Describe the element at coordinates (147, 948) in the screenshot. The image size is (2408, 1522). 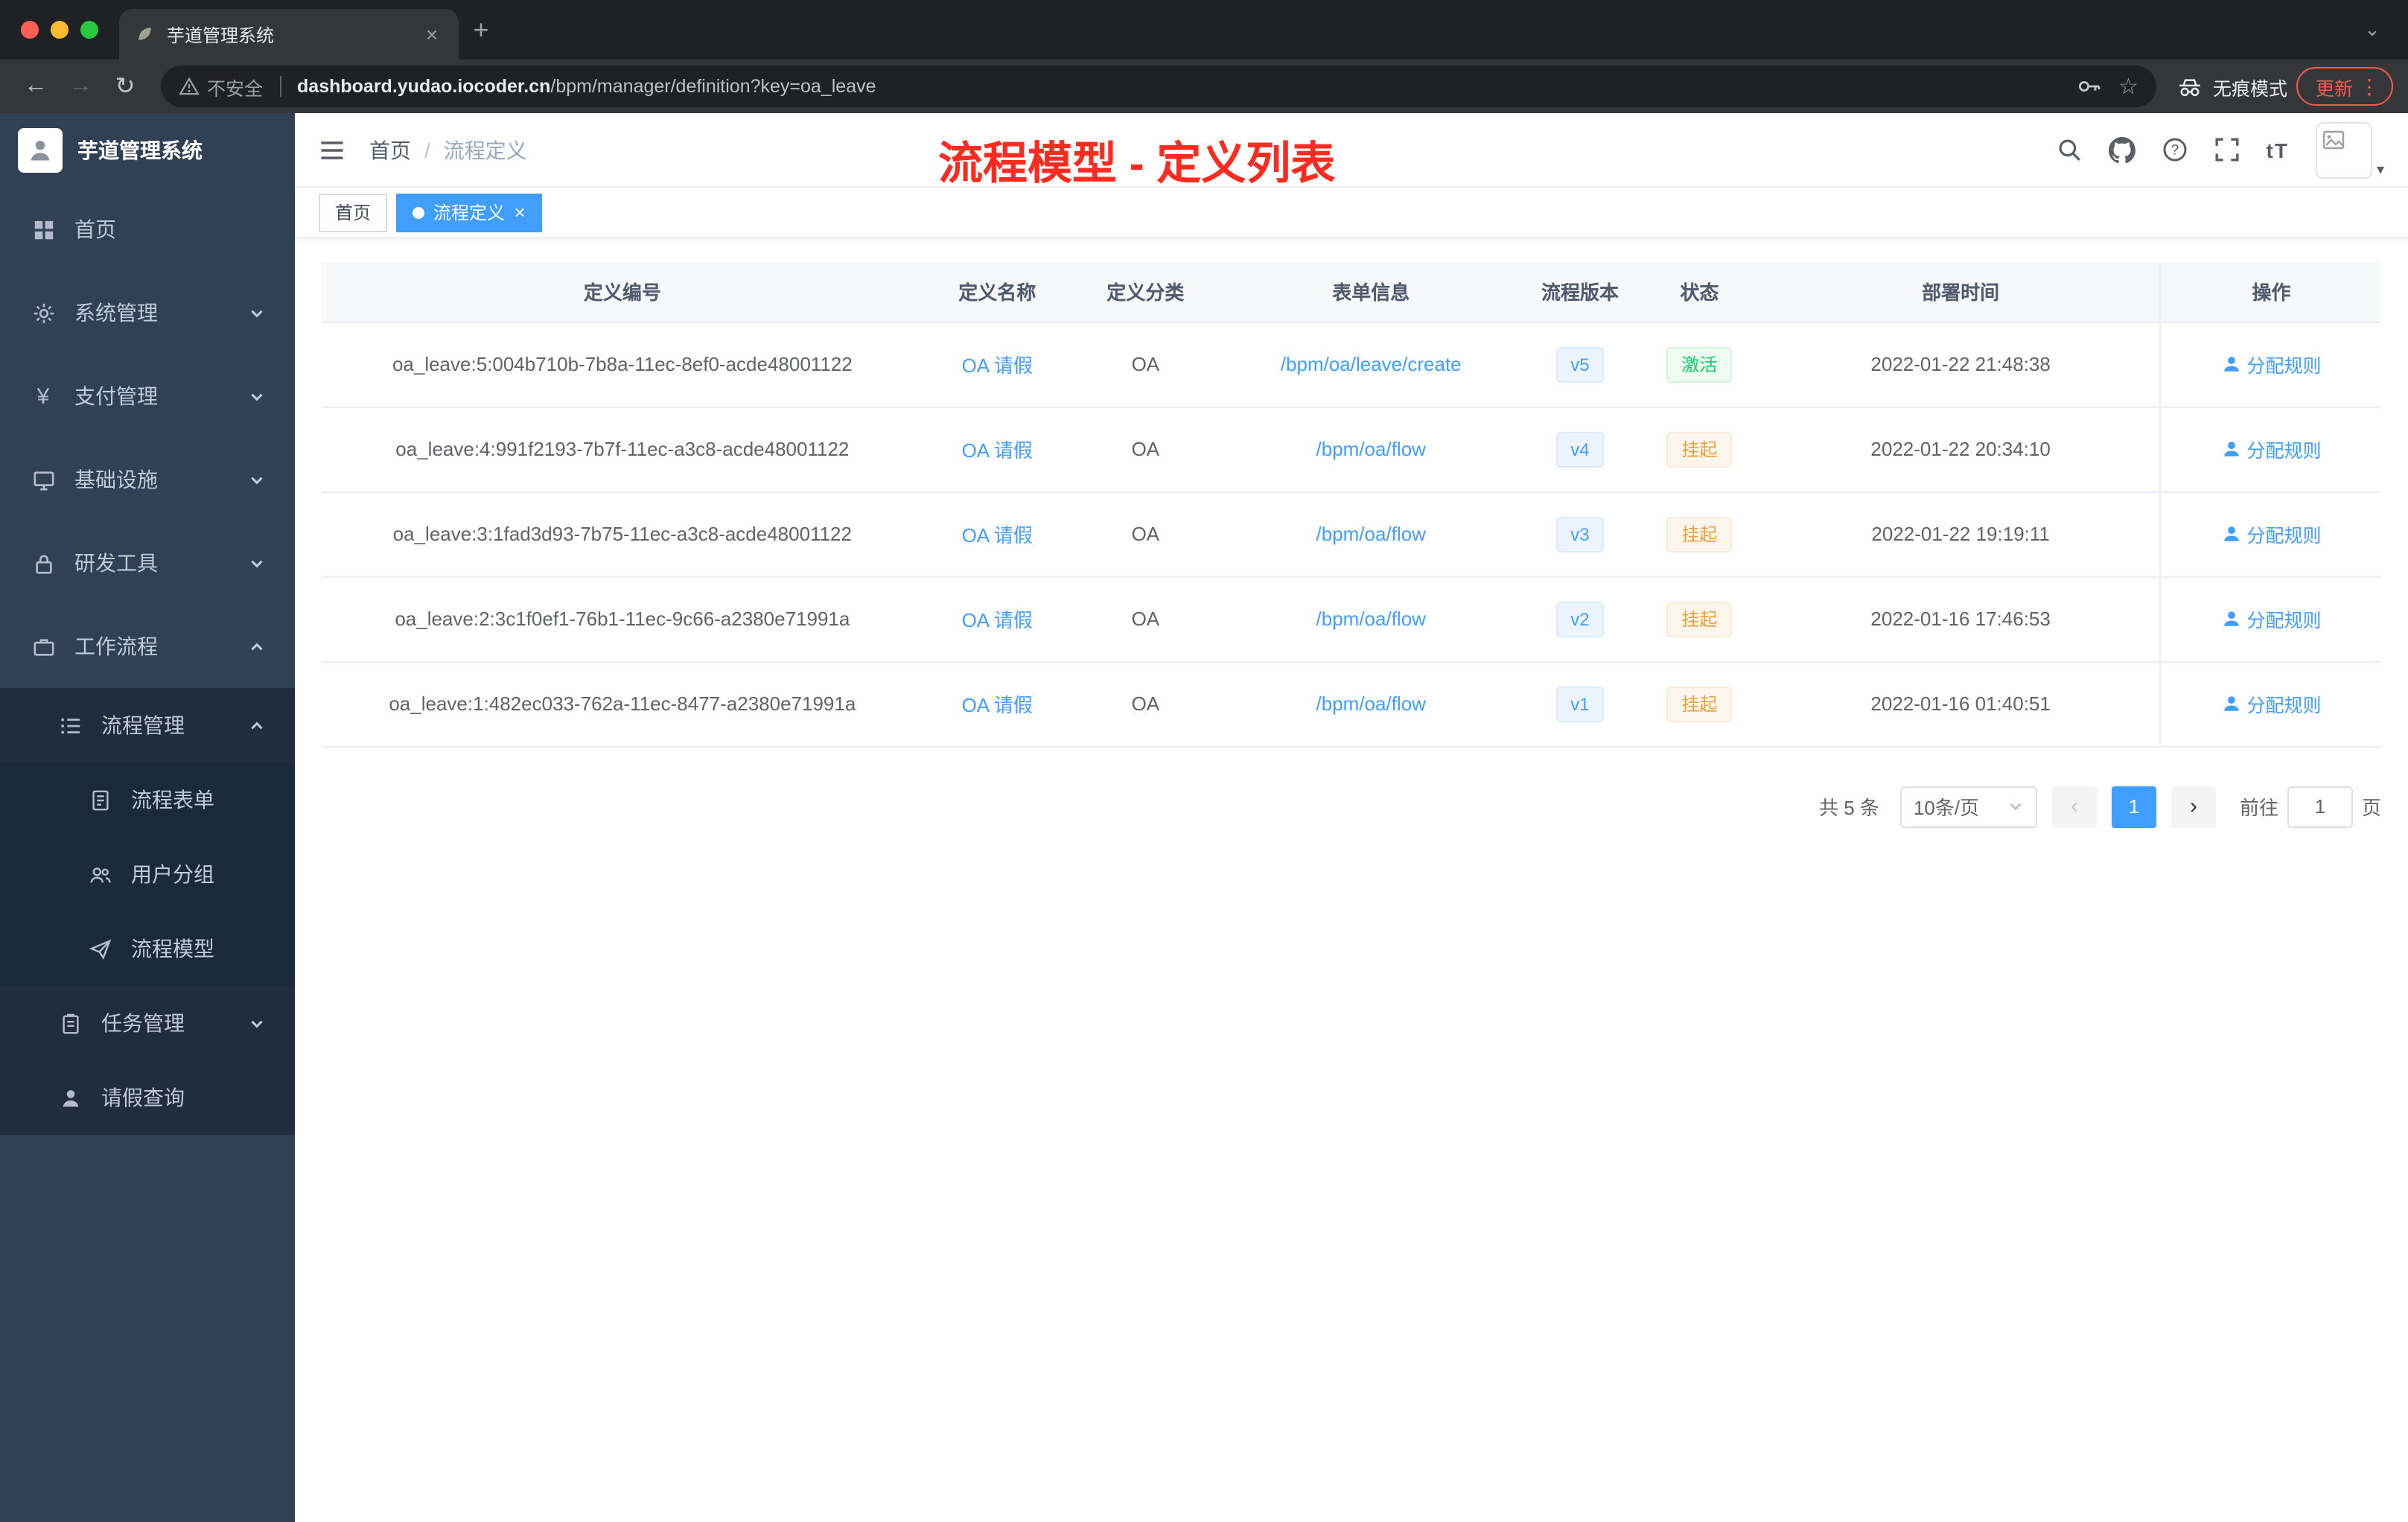
I see `sidebar-item-process-model: 流程模型` at that location.